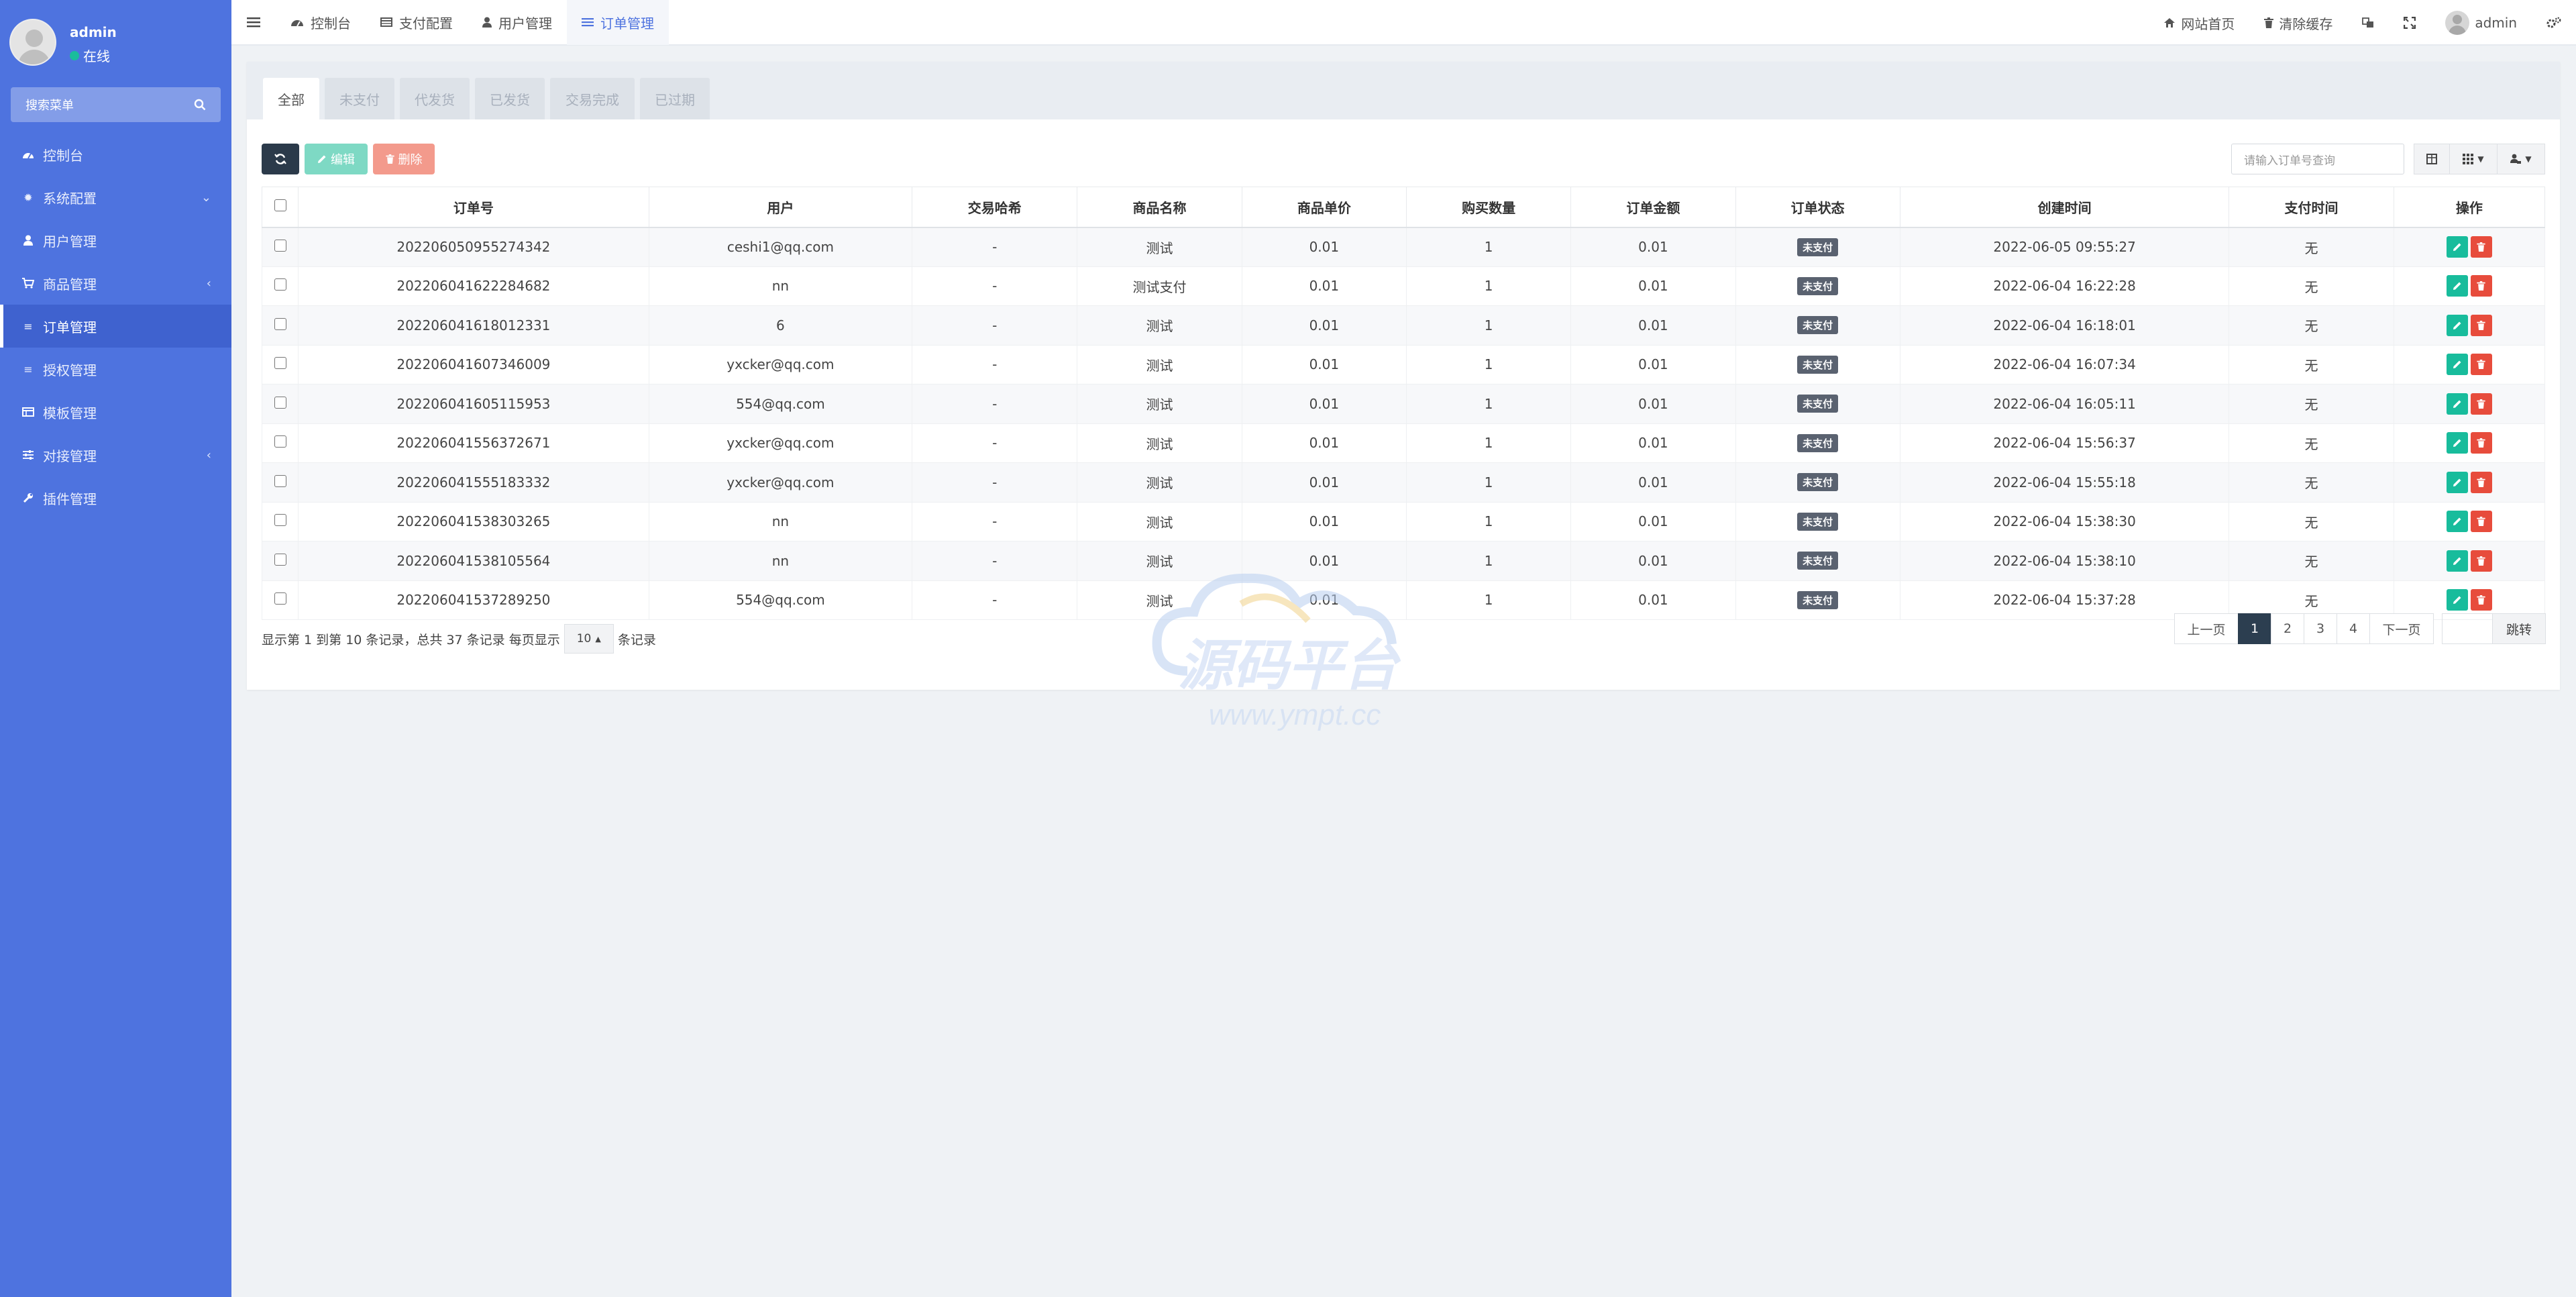  What do you see at coordinates (2432, 159) in the screenshot?
I see `toggle-view-button` at bounding box center [2432, 159].